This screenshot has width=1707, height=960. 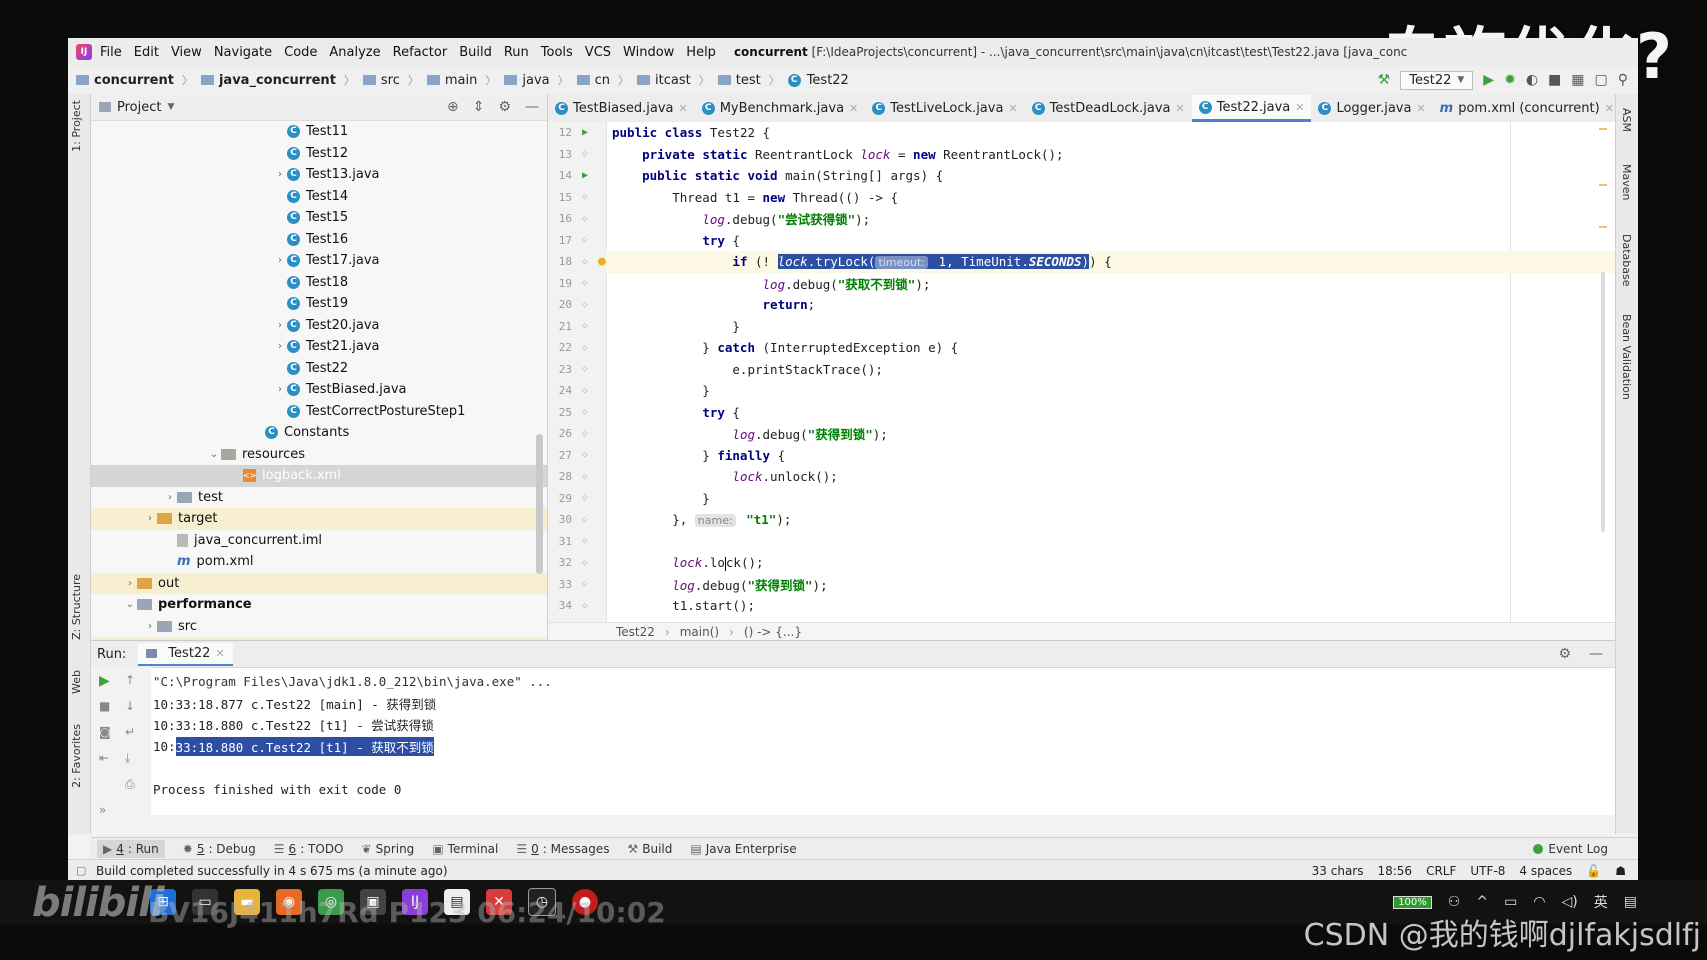 I want to click on tree-item: C Test15, so click(x=319, y=218).